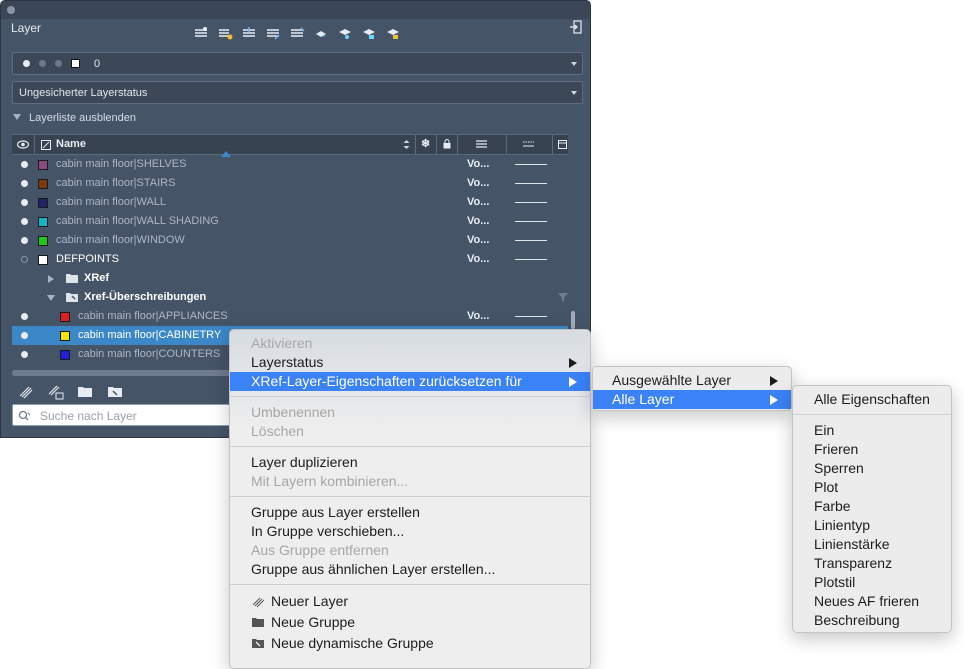 This screenshot has height=669, width=964. What do you see at coordinates (867, 601) in the screenshot?
I see `menu-item-label: Neues AF frieren` at bounding box center [867, 601].